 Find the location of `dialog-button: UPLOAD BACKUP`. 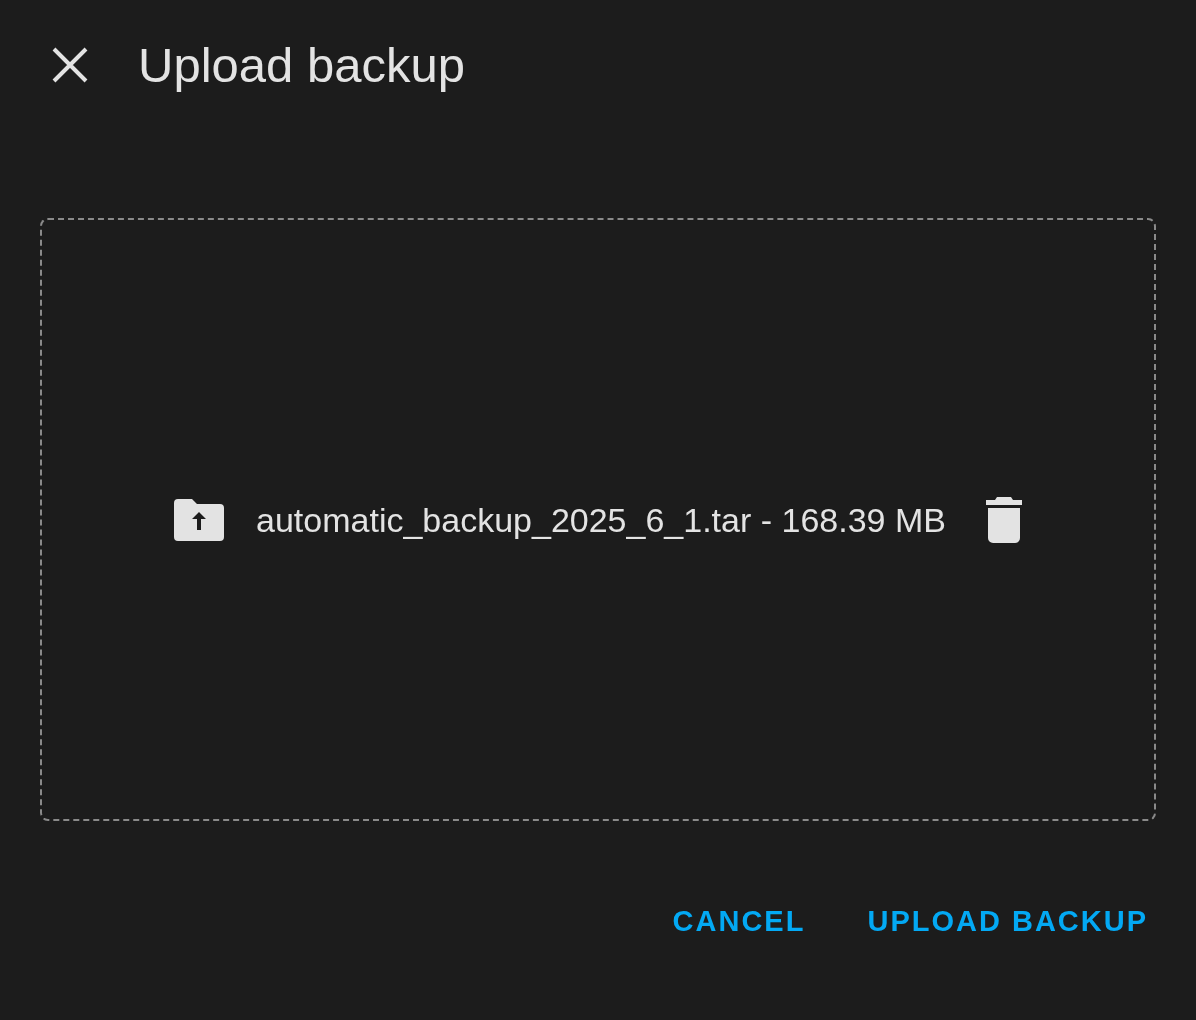

dialog-button: UPLOAD BACKUP is located at coordinates (1007, 922).